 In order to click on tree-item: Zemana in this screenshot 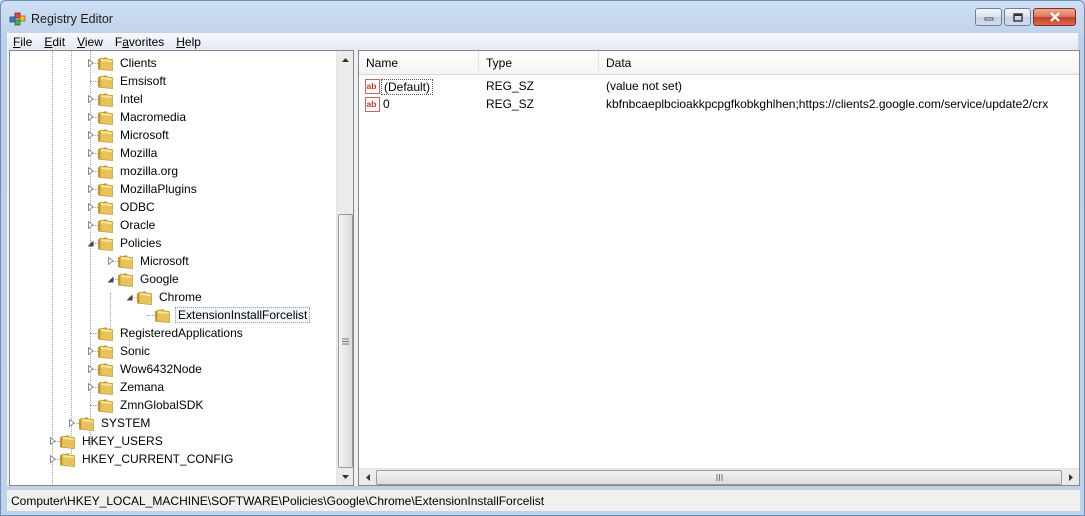, I will do `click(126, 387)`.